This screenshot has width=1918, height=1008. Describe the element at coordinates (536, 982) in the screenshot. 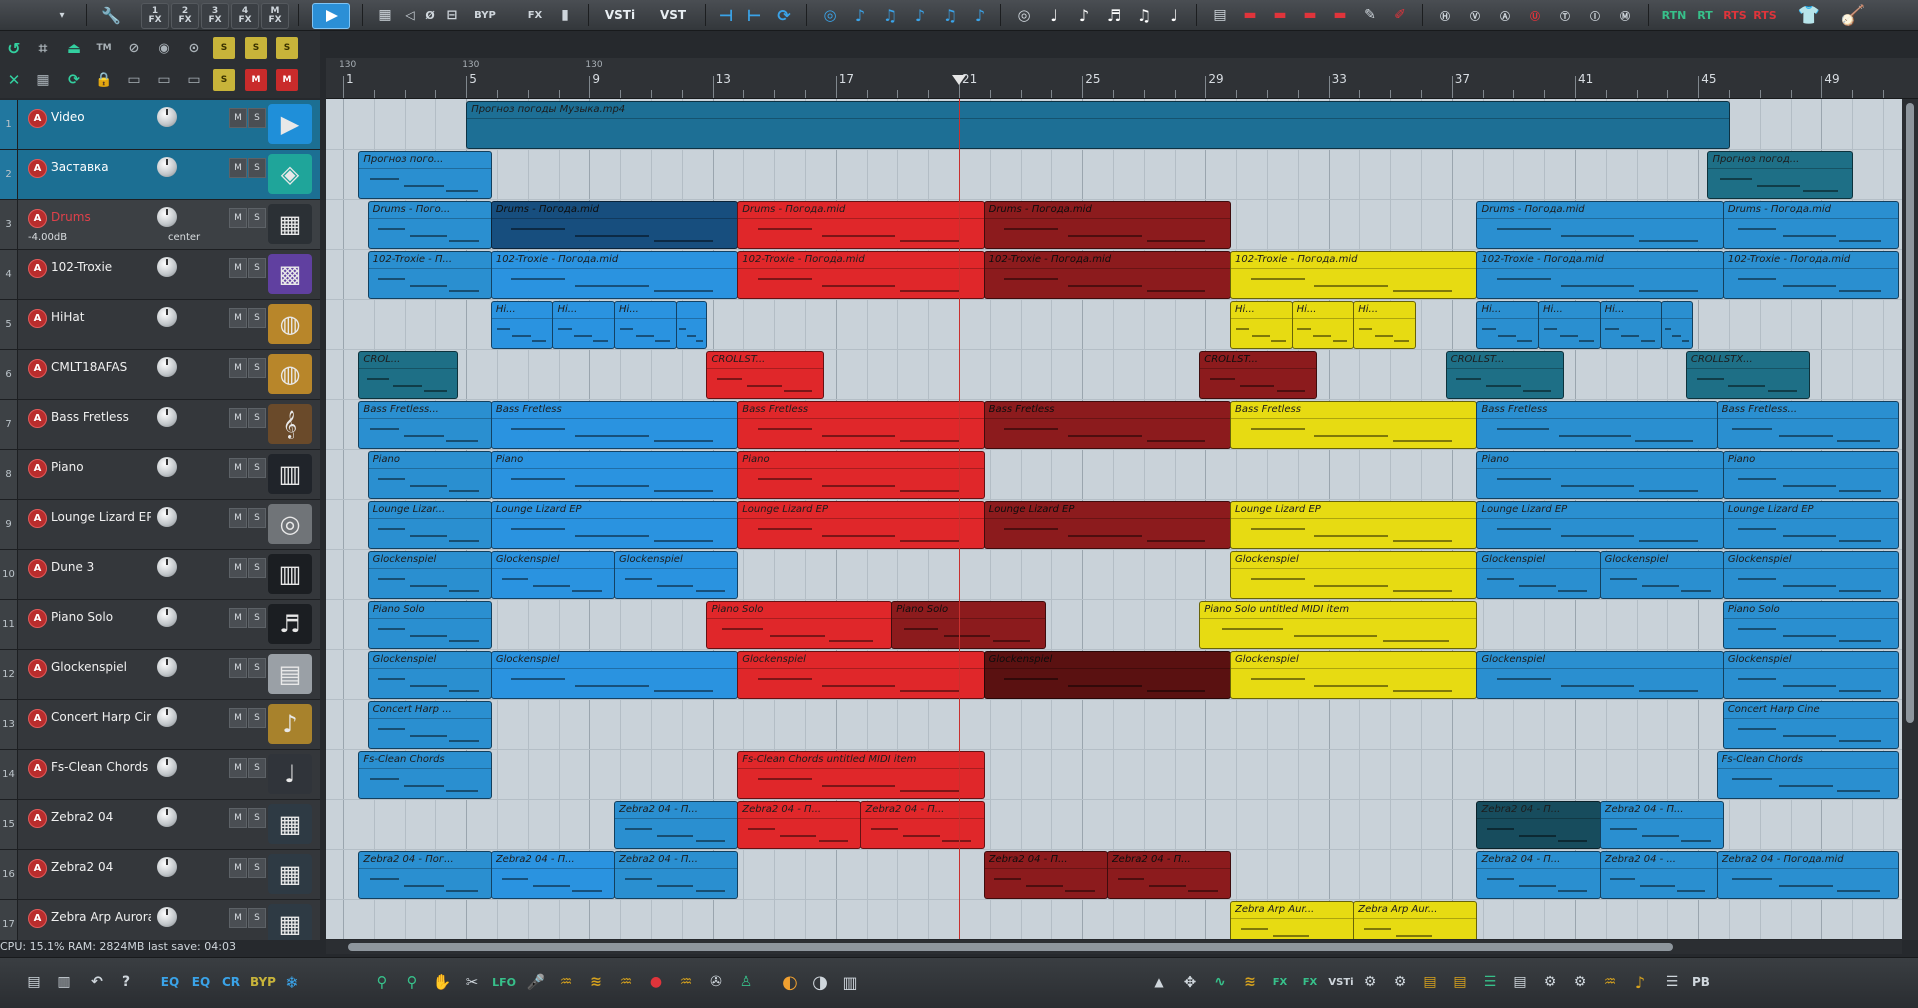

I see `microphone-icon: 🎤` at that location.